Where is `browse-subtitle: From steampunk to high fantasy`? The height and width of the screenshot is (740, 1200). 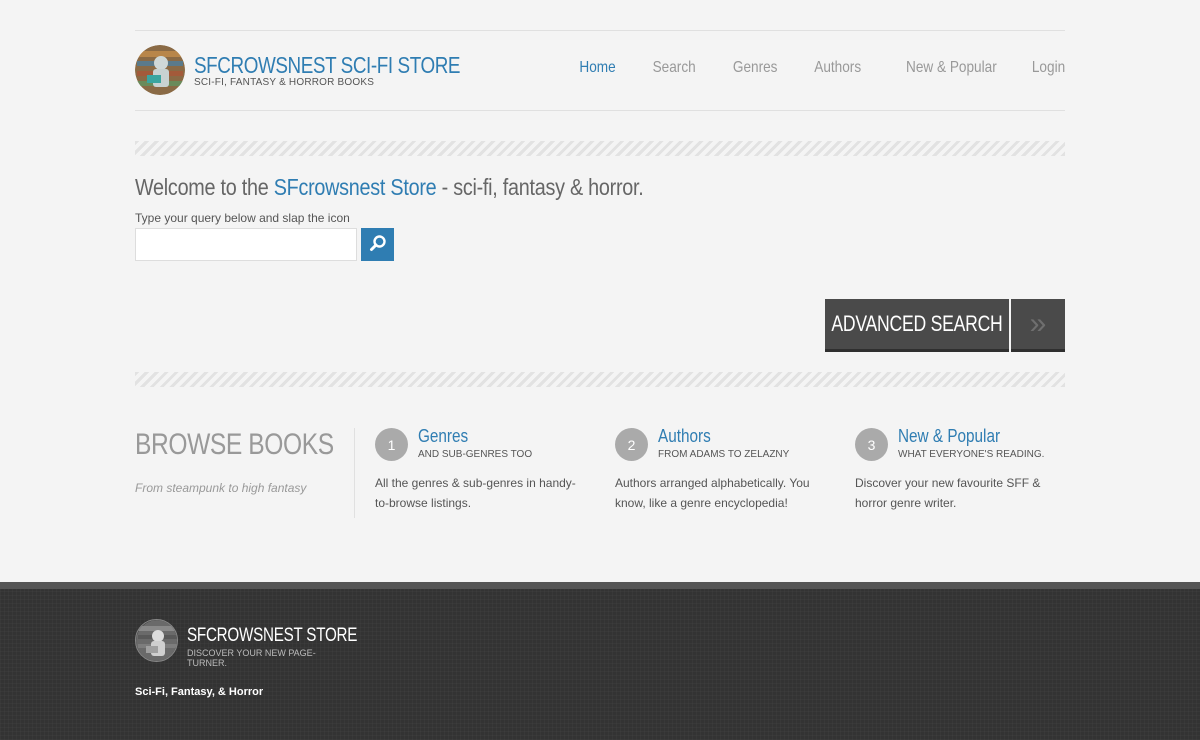
browse-subtitle: From steampunk to high fantasy is located at coordinates (221, 488).